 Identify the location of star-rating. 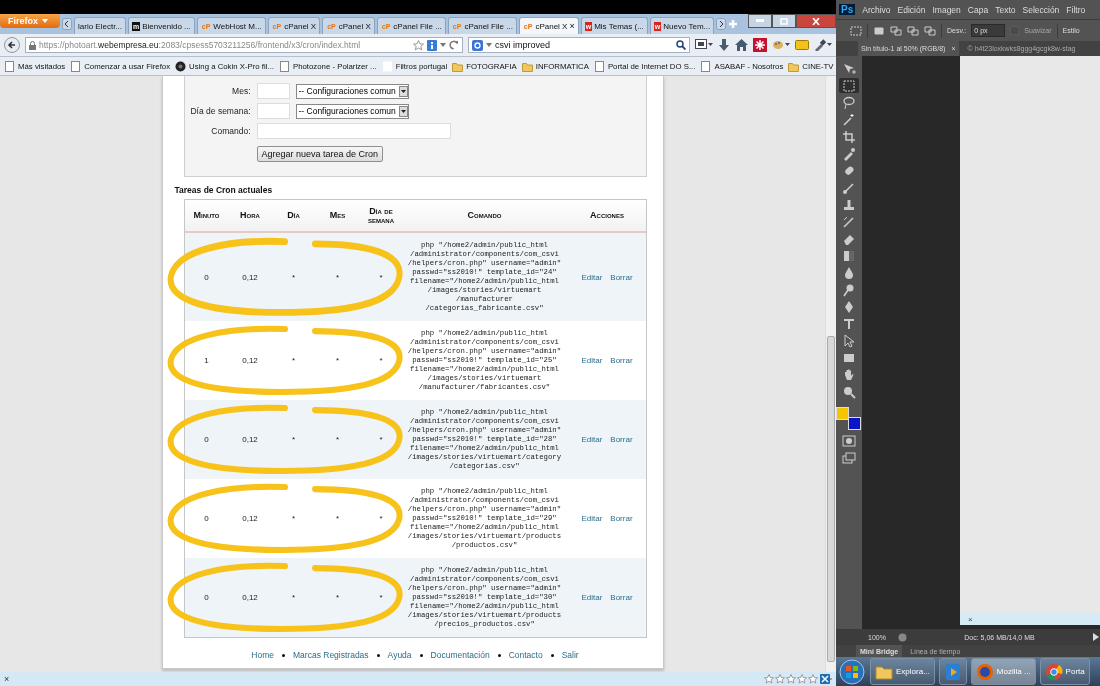
(791, 679).